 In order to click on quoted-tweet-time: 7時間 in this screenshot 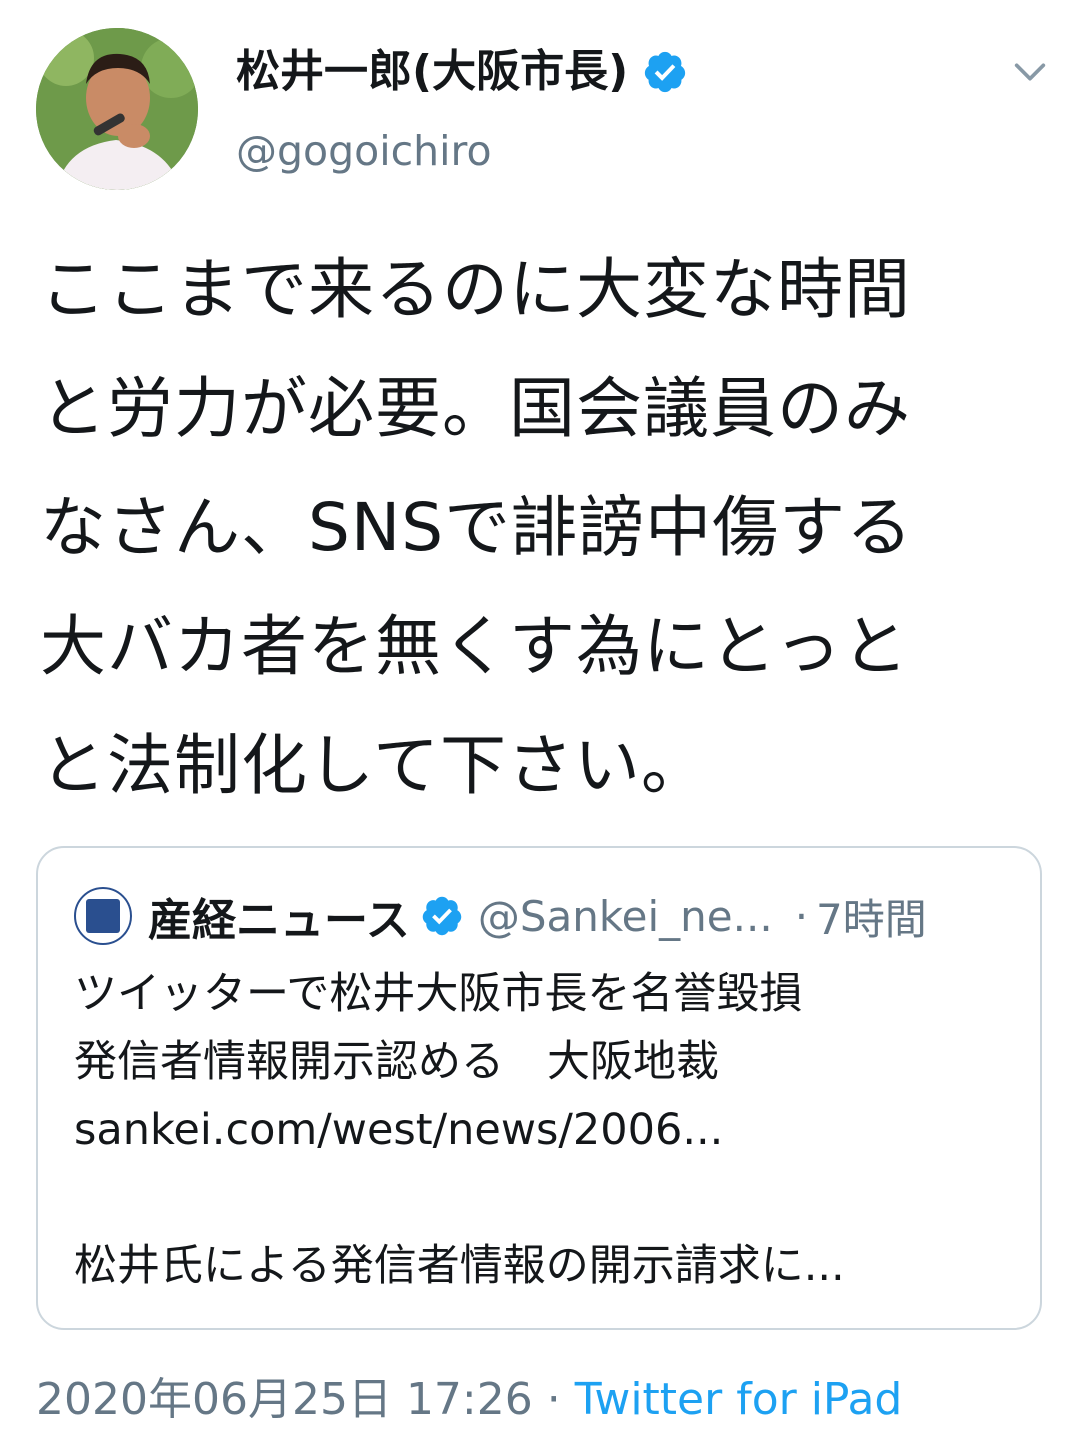, I will do `click(871, 919)`.